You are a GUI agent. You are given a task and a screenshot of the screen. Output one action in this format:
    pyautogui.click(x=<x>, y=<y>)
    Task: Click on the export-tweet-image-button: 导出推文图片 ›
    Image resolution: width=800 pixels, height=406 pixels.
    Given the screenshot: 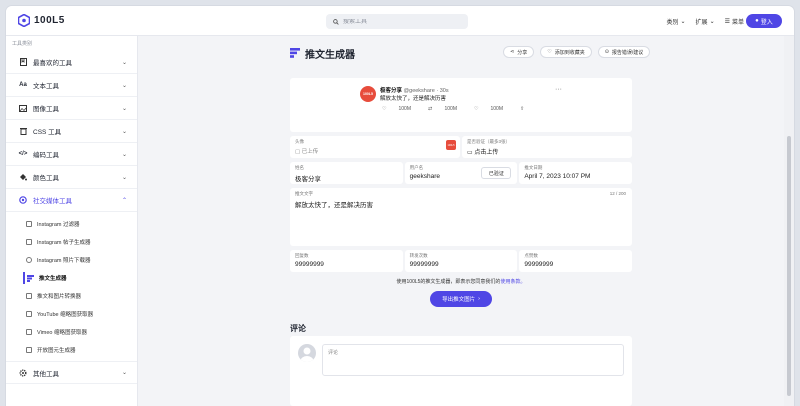 What is the action you would take?
    pyautogui.click(x=461, y=299)
    